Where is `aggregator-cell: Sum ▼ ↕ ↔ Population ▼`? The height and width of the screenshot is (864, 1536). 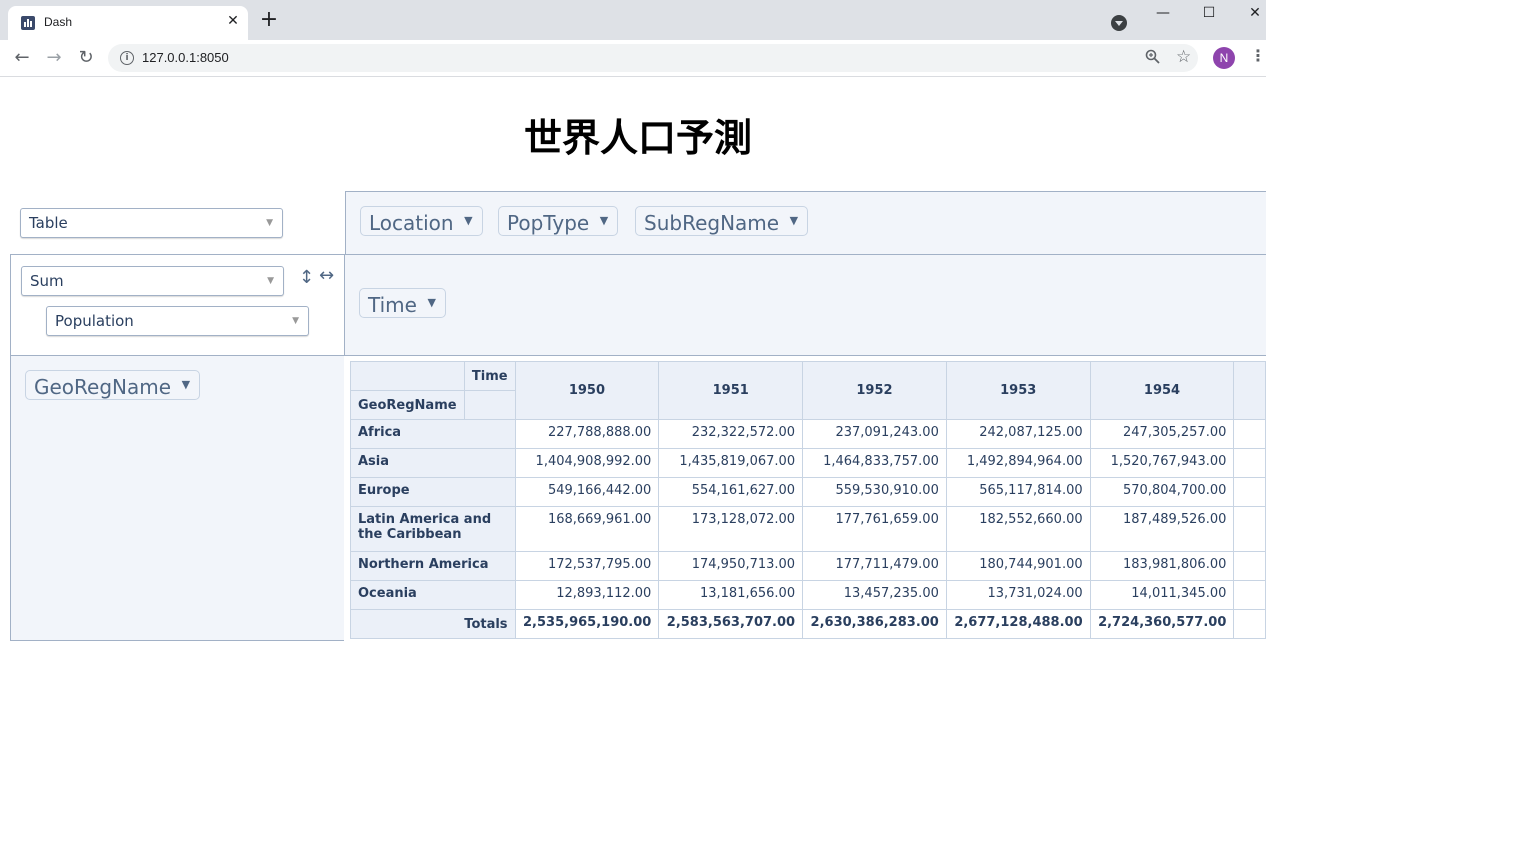
aggregator-cell: Sum ▼ ↕ ↔ Population ▼ is located at coordinates (177, 305).